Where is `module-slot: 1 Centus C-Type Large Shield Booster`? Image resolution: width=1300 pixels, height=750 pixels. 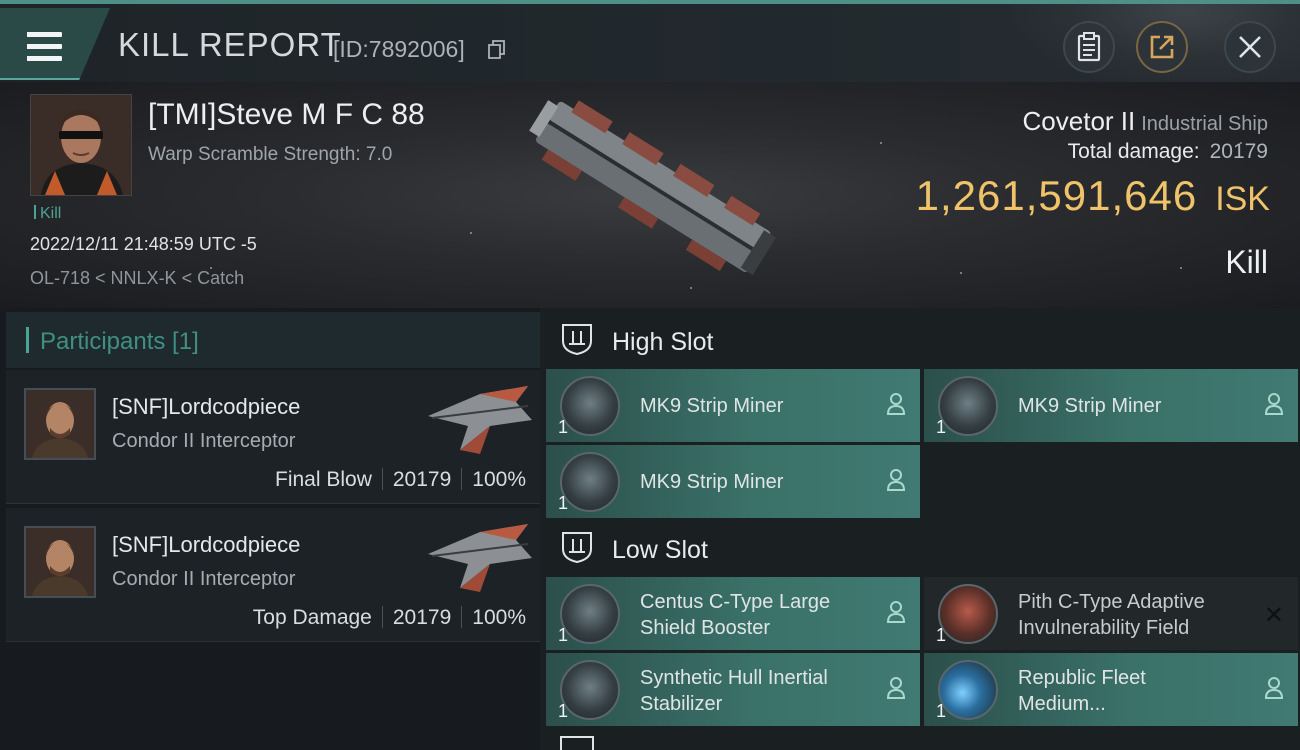
module-slot: 1 Centus C-Type Large Shield Booster is located at coordinates (733, 613).